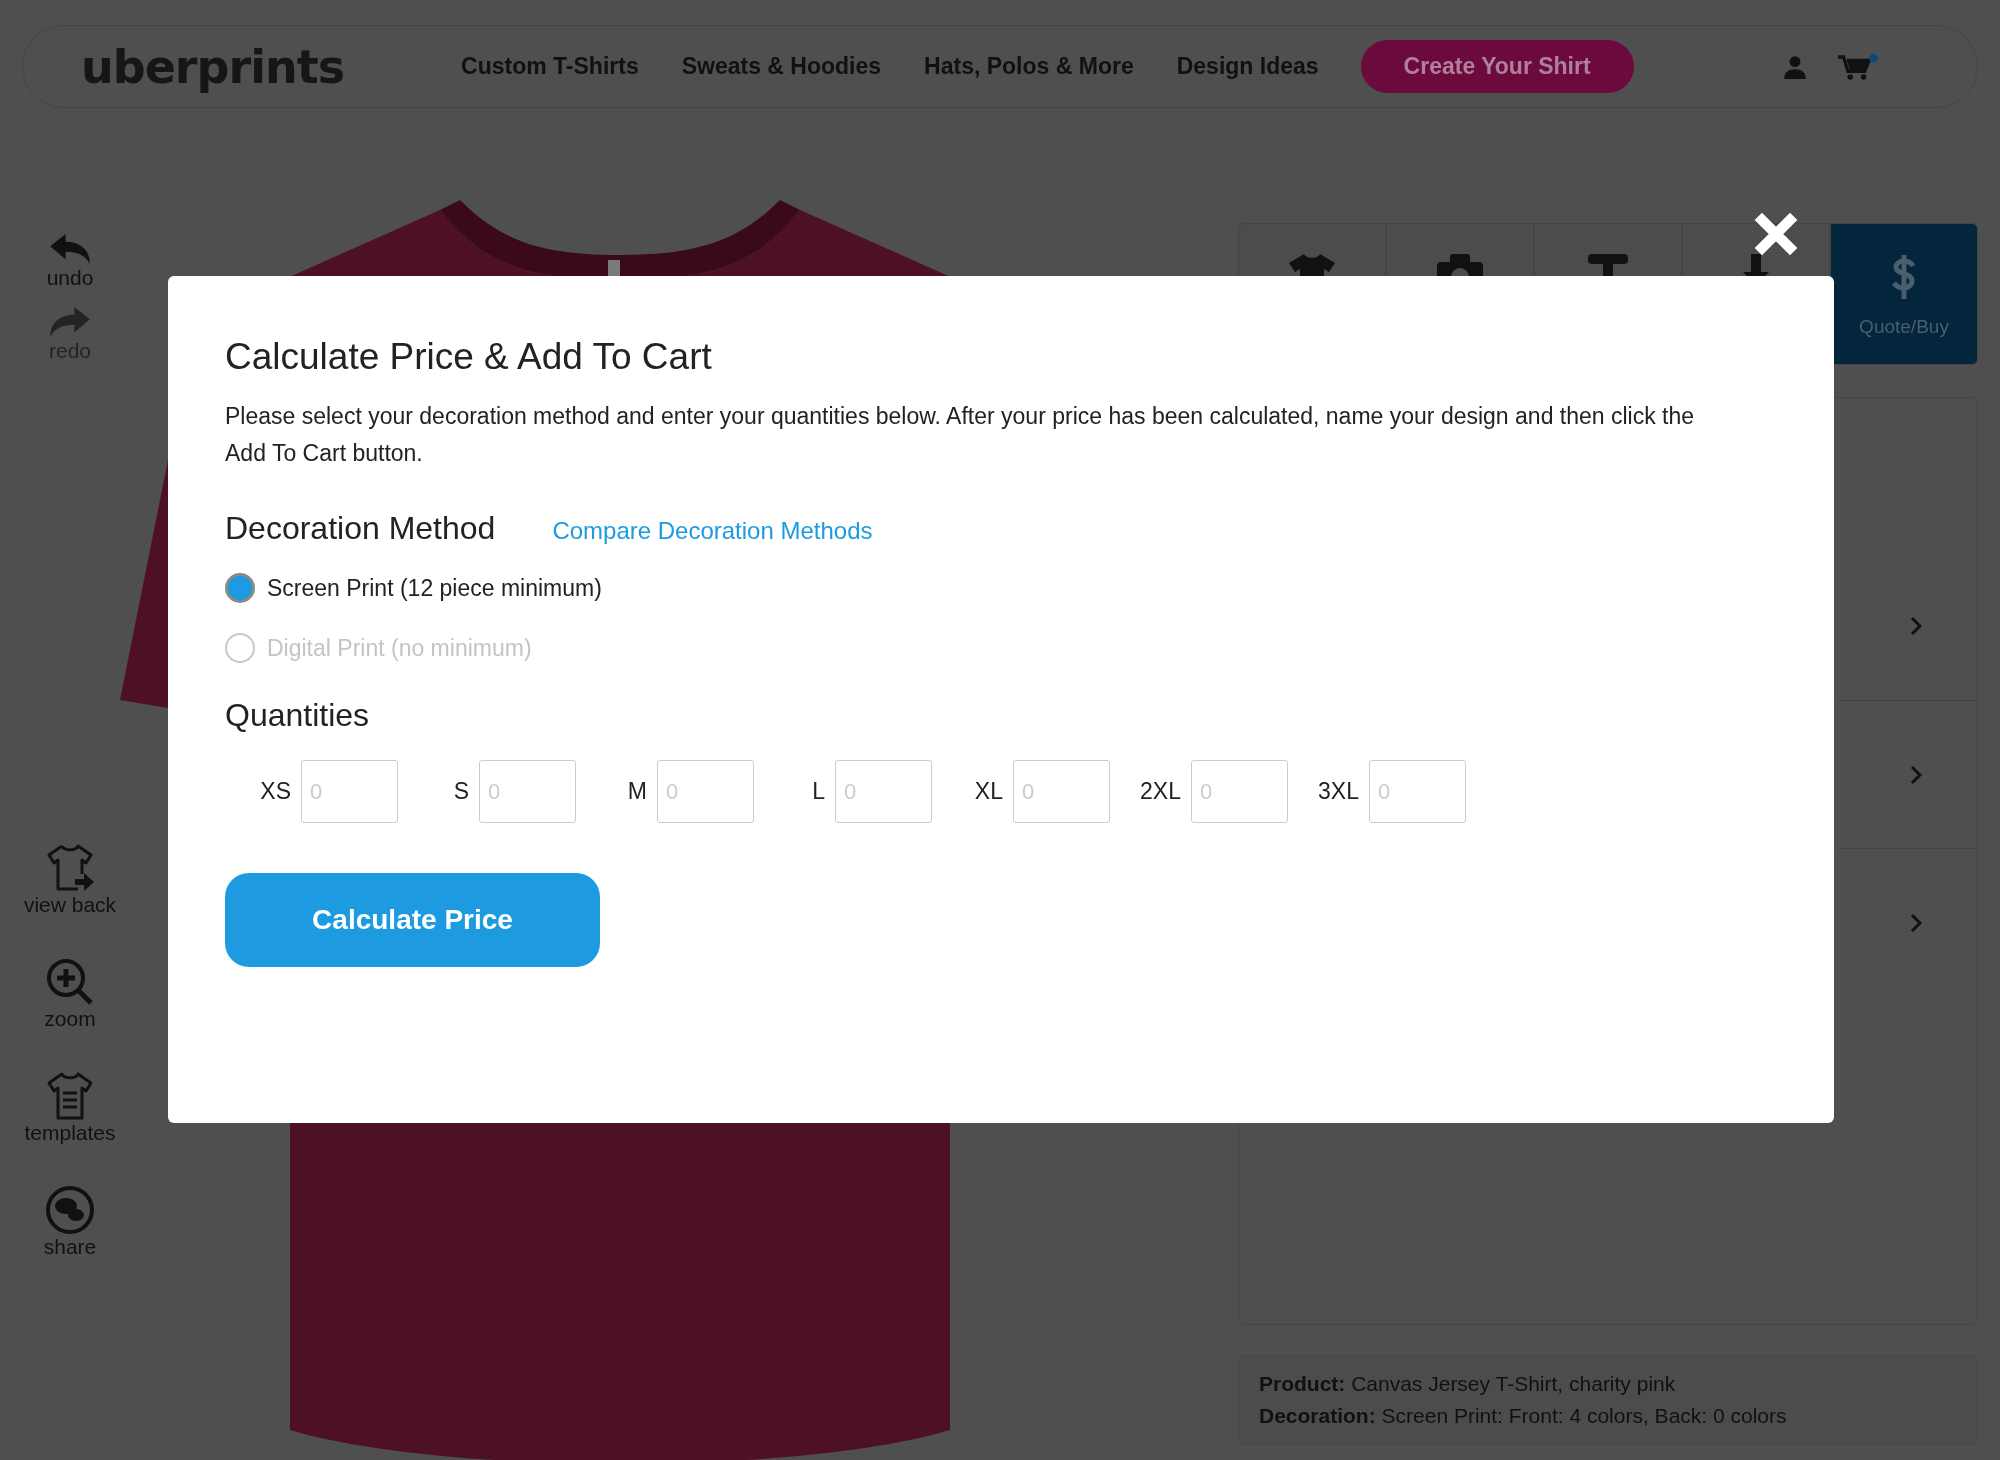 The width and height of the screenshot is (2000, 1460). Describe the element at coordinates (360, 528) in the screenshot. I see `section-heading: Decoration Method` at that location.